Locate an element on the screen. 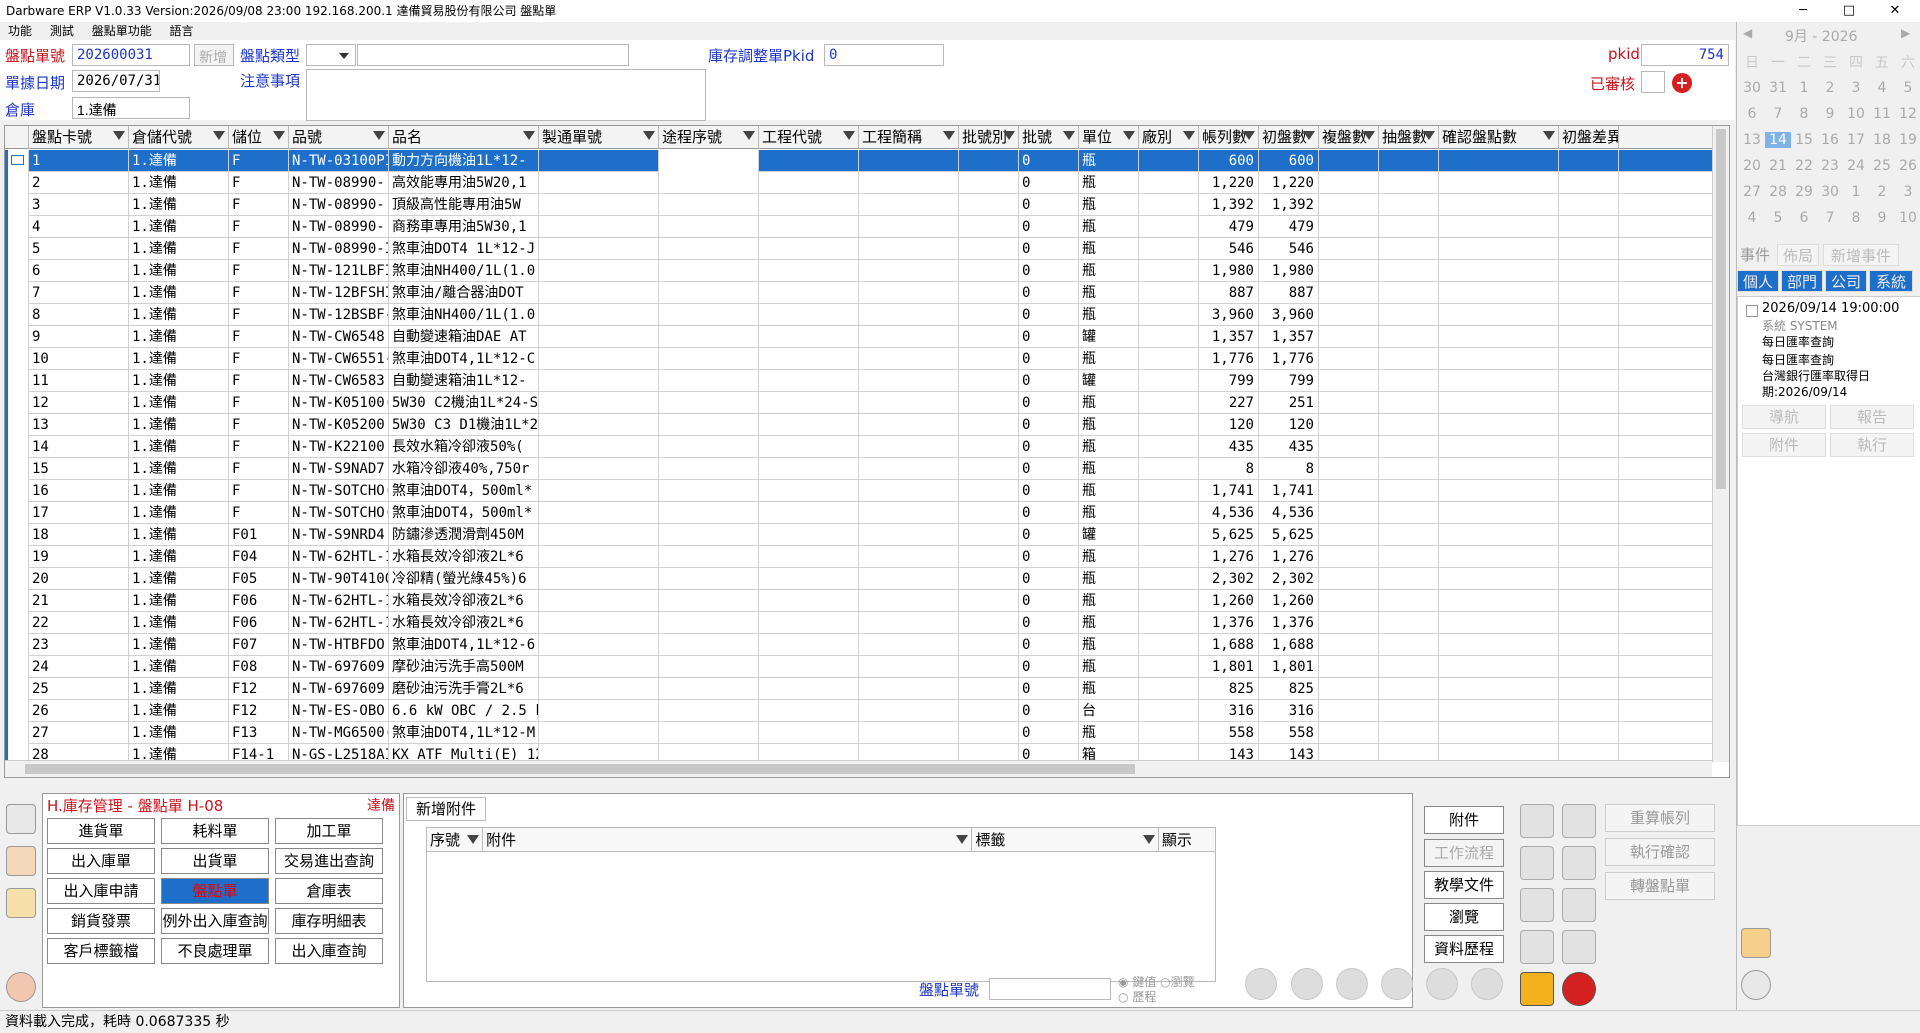 Image resolution: width=1920 pixels, height=1033 pixels. adj-pkid-field: 0 is located at coordinates (884, 55).